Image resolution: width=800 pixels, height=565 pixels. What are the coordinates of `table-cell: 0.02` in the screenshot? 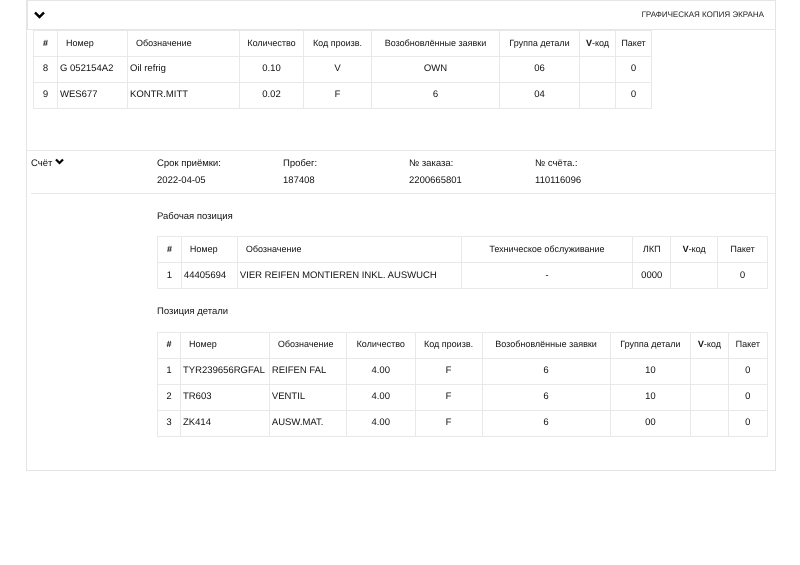 It's located at (272, 95).